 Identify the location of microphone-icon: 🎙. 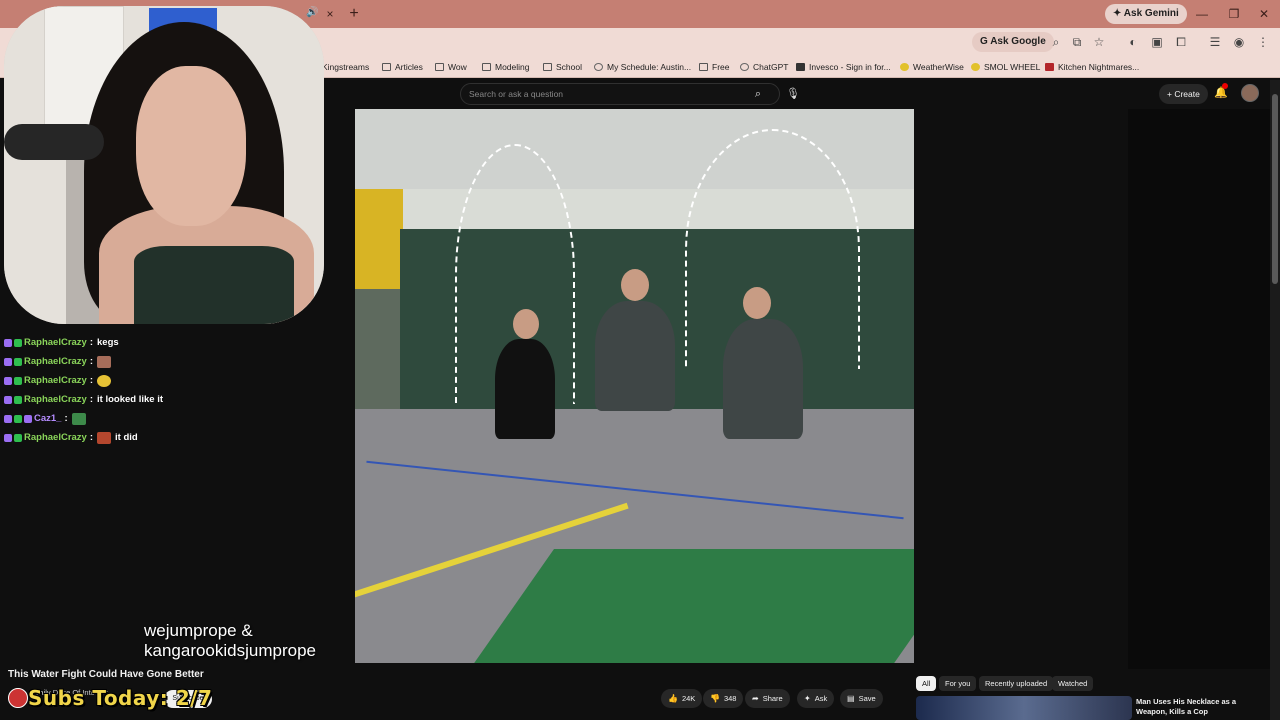
(793, 94).